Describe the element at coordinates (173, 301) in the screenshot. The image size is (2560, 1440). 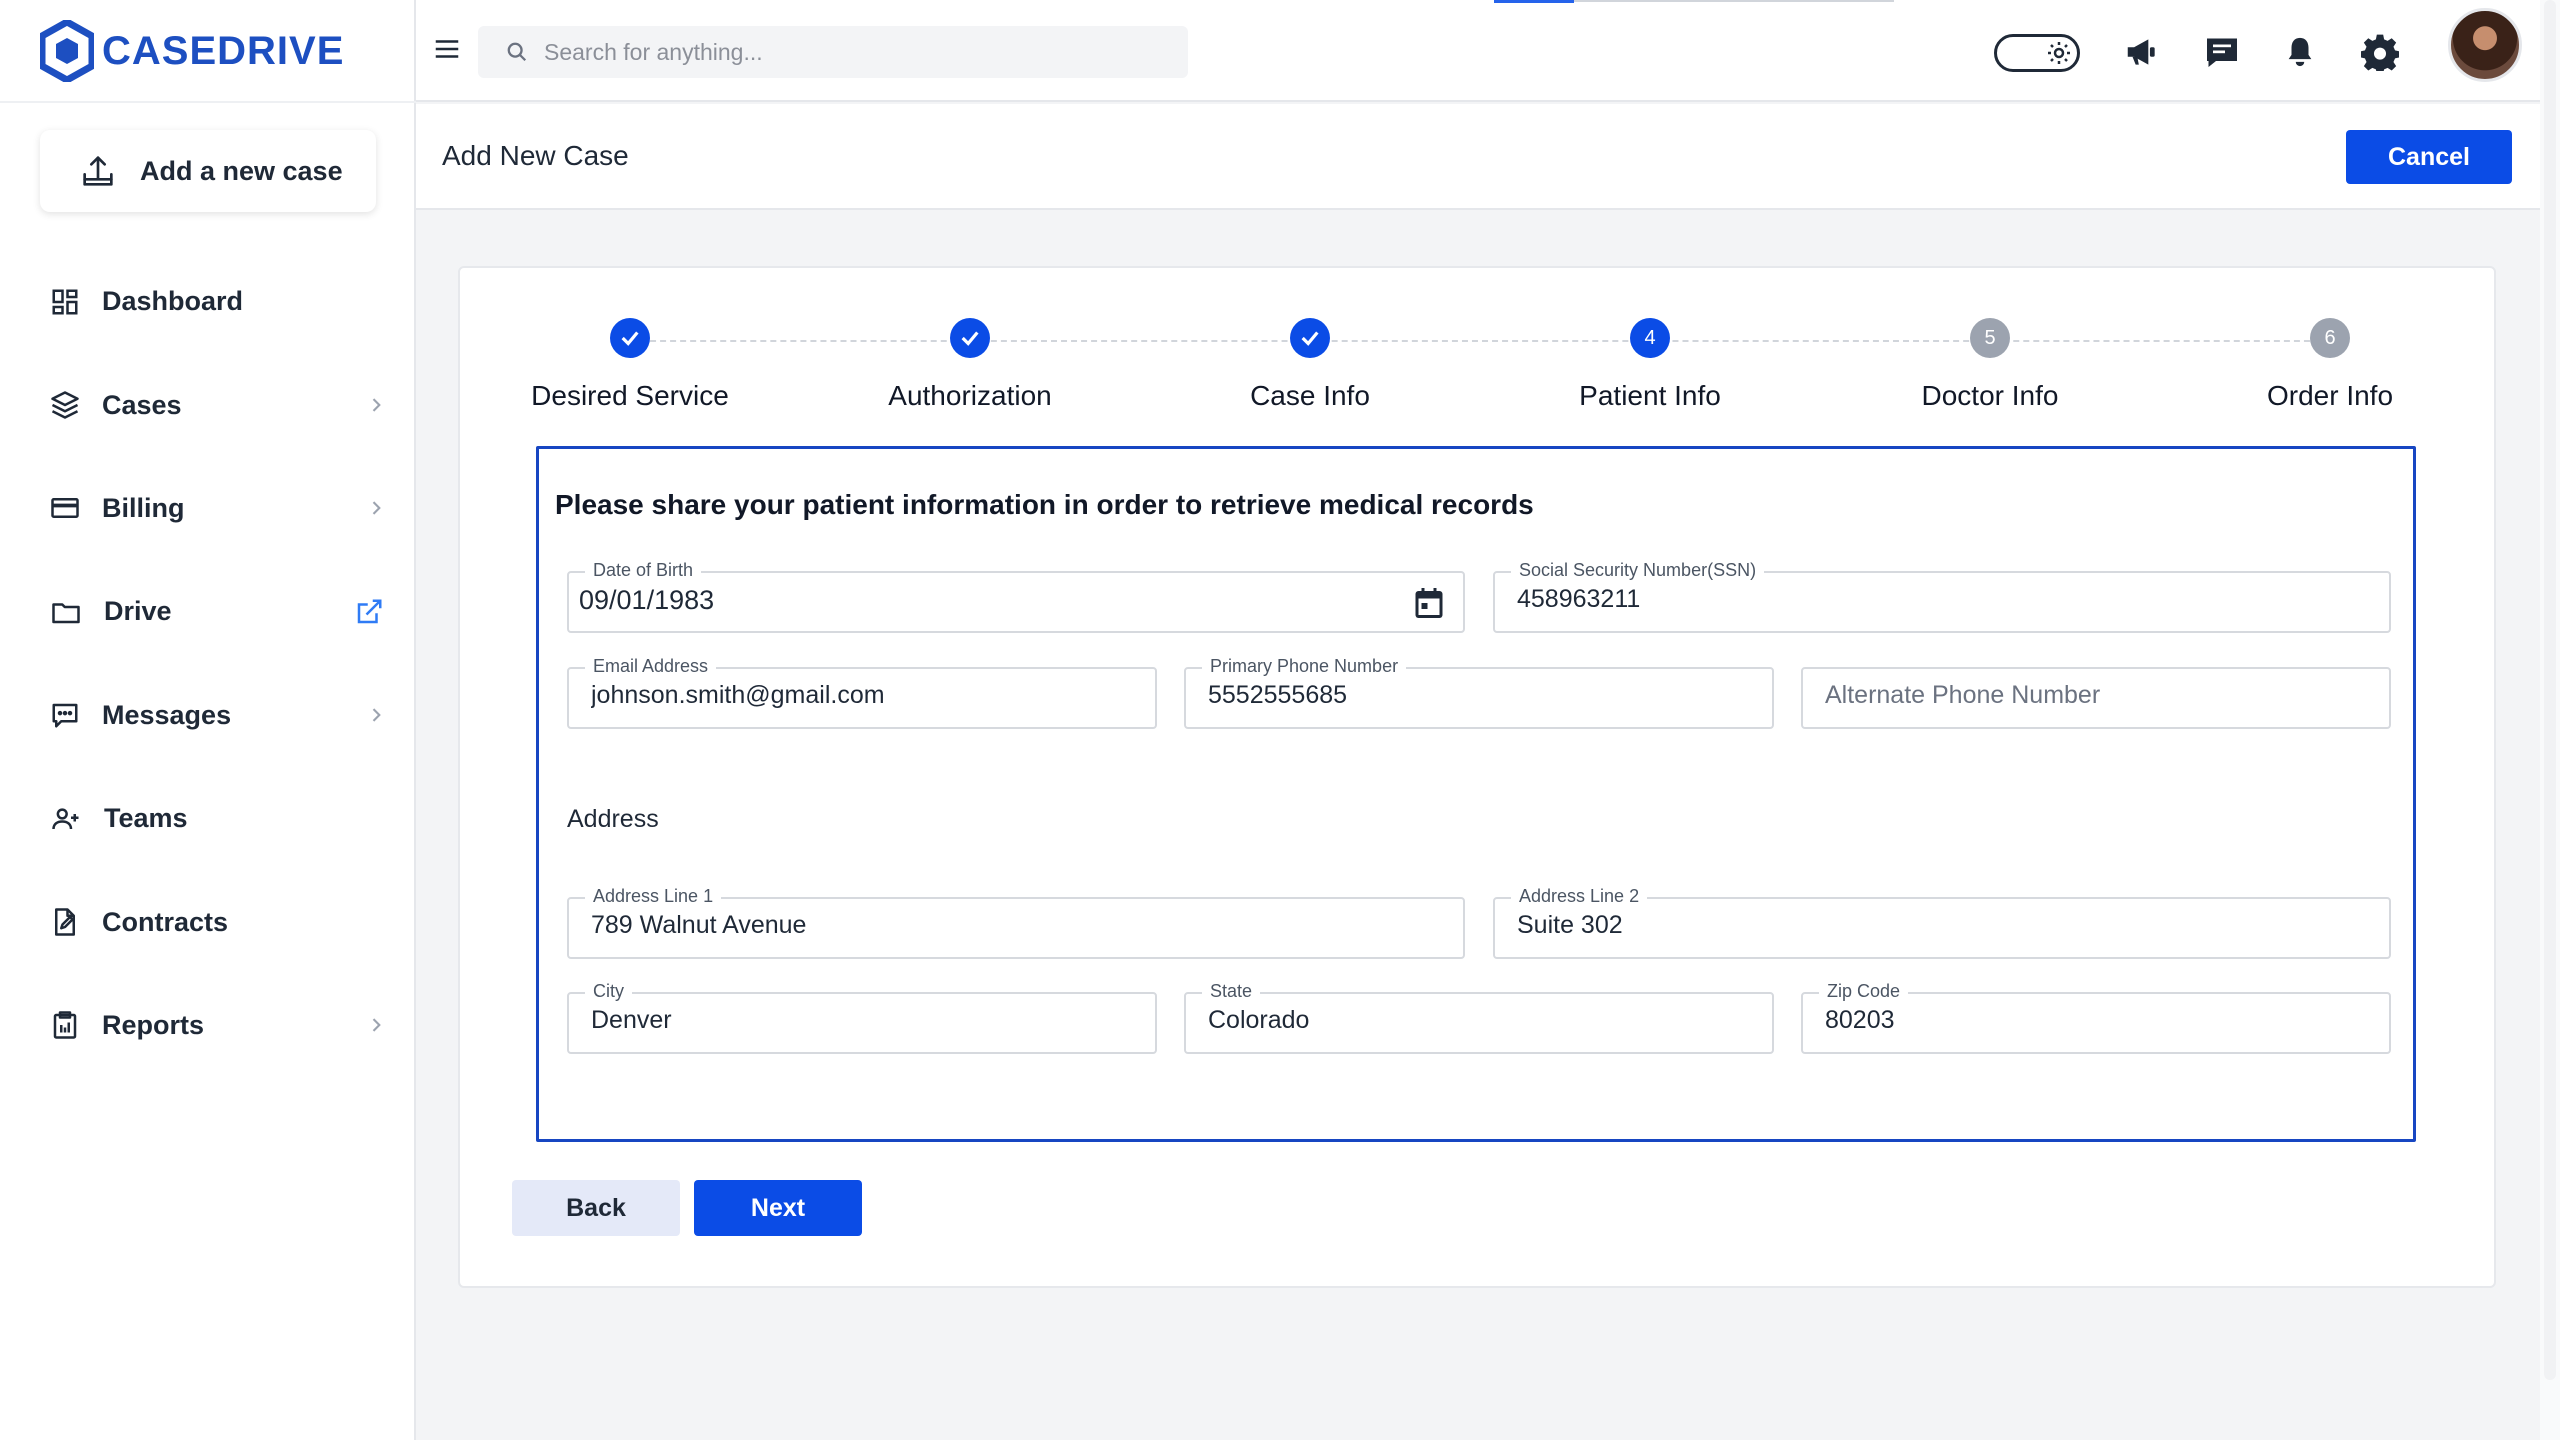
I see `sidebar-item-label: Dashboard` at that location.